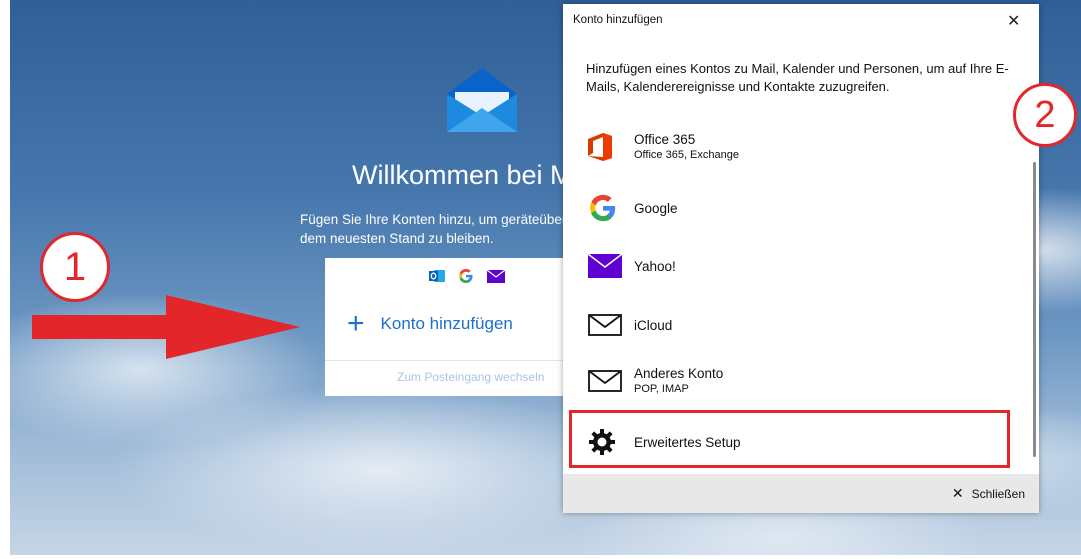 This screenshot has width=1081, height=559. I want to click on card-divider, so click(445, 360).